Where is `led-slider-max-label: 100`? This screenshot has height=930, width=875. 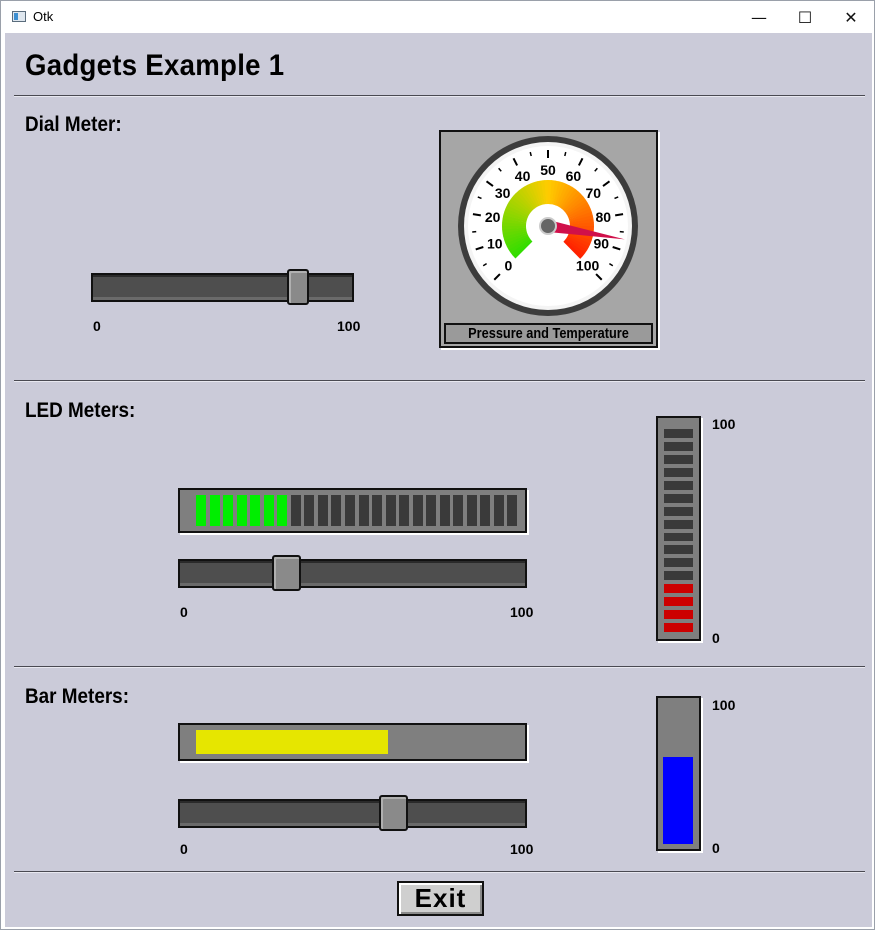
led-slider-max-label: 100 is located at coordinates (522, 612).